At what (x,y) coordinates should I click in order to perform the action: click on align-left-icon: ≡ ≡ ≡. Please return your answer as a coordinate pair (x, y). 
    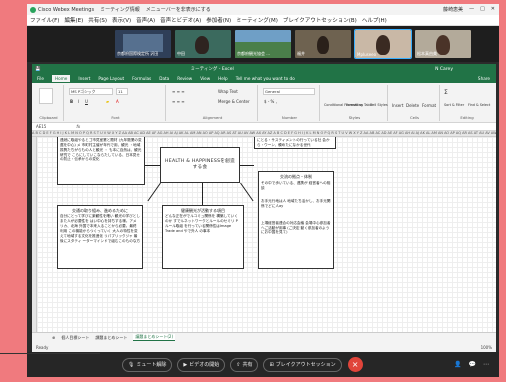
    Looking at the image, I should click on (178, 101).